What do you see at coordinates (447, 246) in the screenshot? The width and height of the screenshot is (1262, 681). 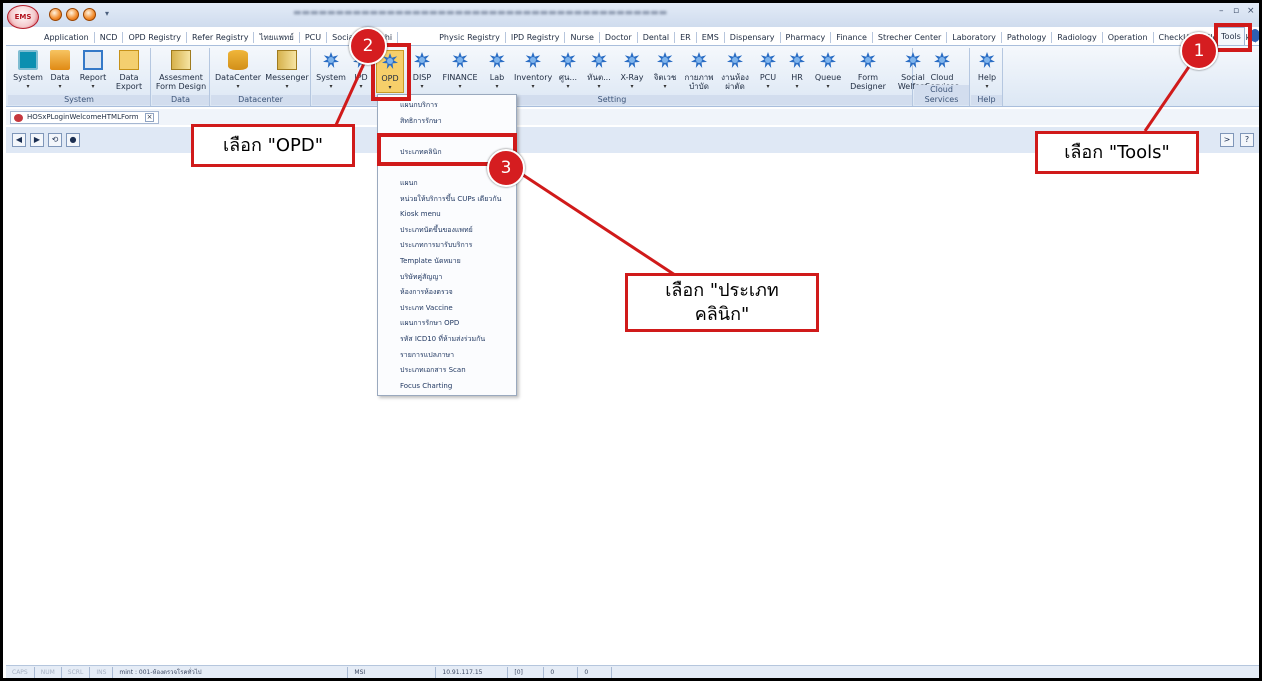 I see `opd-menu-item: ประเภทการมารับบริการ` at bounding box center [447, 246].